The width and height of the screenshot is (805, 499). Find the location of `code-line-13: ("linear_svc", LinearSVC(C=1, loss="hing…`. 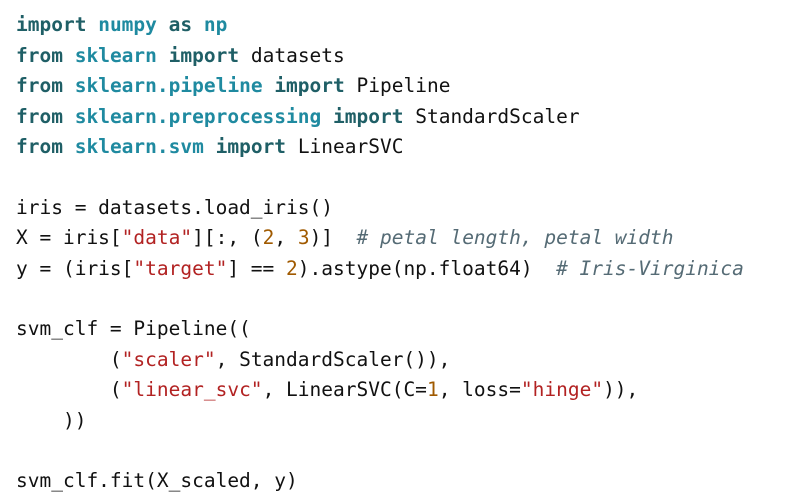

code-line-13: ("linear_svc", LinearSVC(C=1, loss="hing… is located at coordinates (327, 390).